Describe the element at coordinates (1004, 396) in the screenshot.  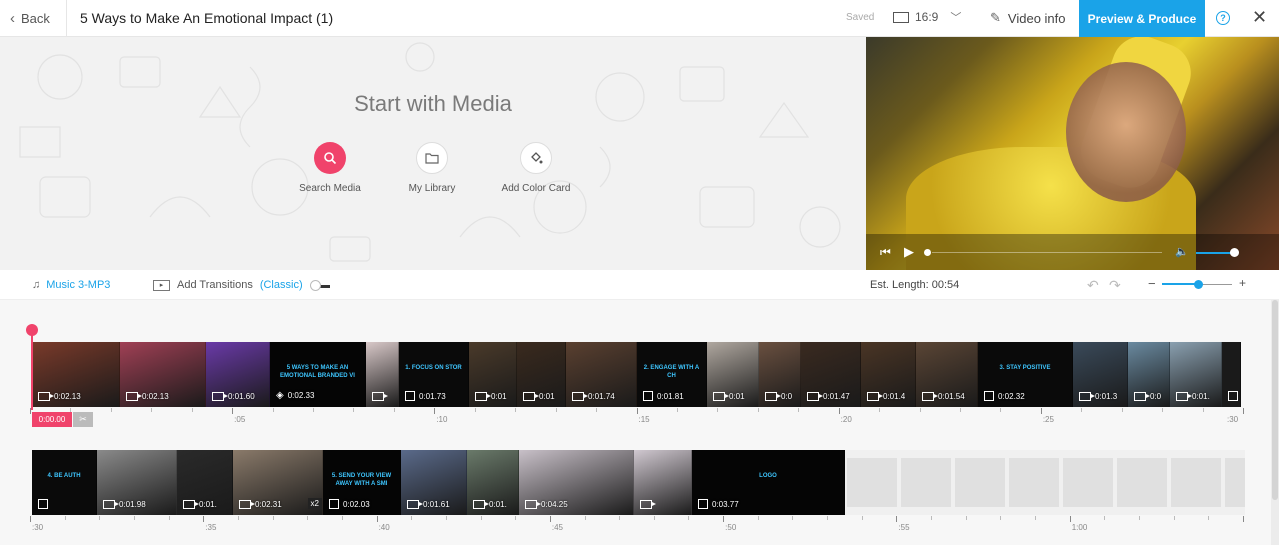
I see `clip-info: 0:02.32` at that location.